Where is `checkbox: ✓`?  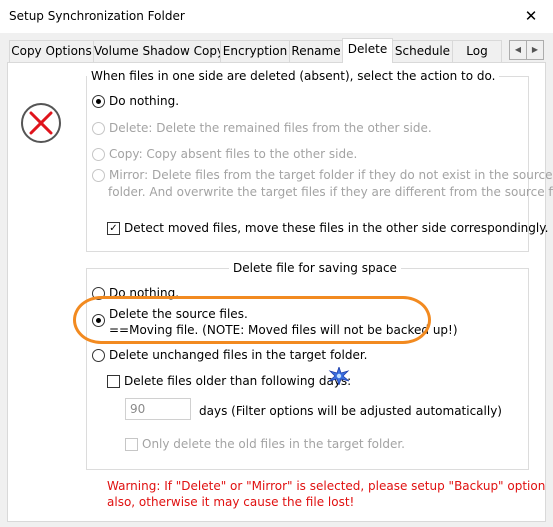
checkbox: ✓ is located at coordinates (113, 228).